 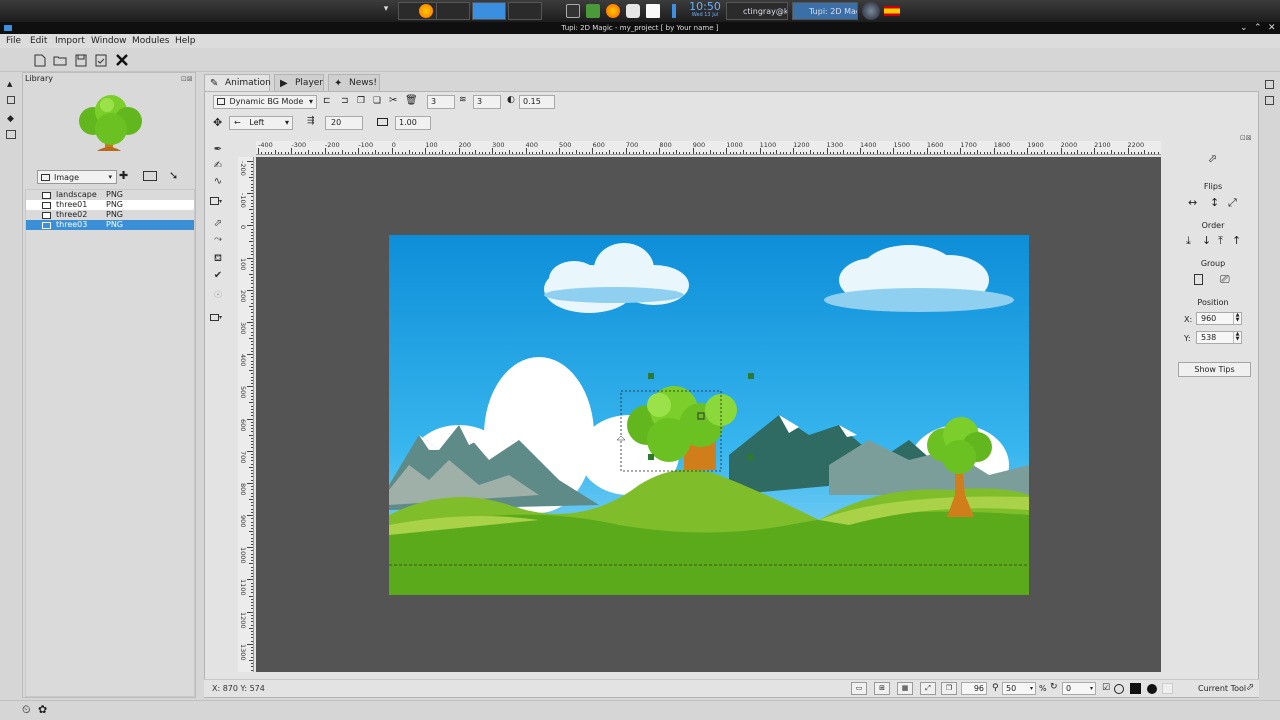 I want to click on opacity-spinner: 0.15, so click(x=537, y=102).